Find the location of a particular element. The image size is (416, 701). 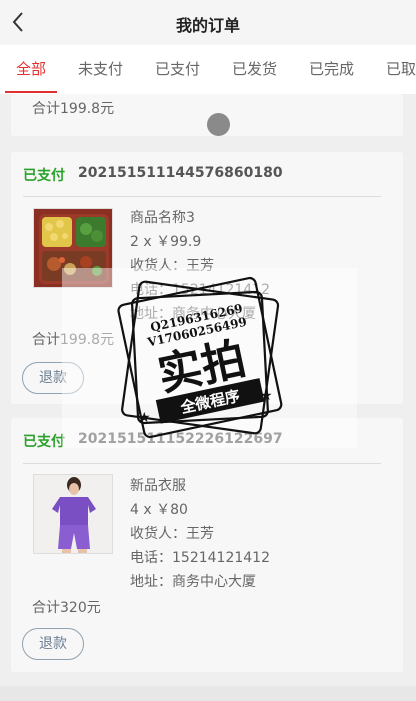

product-name: 商品名称3 is located at coordinates (162, 218).